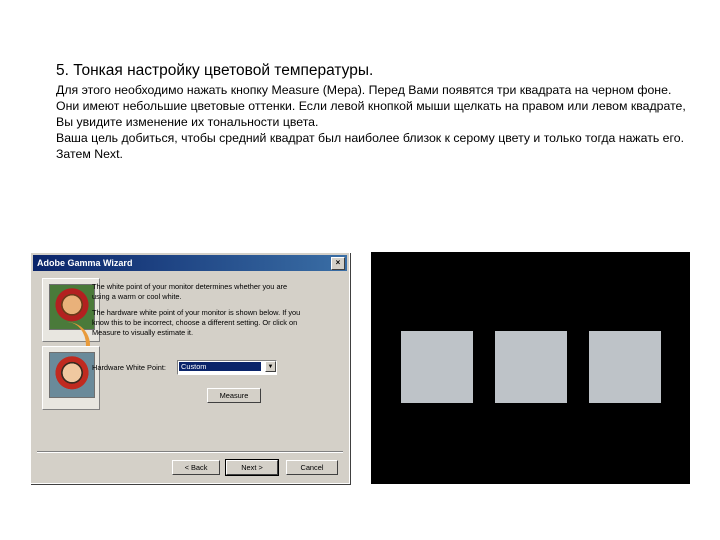 Image resolution: width=720 pixels, height=540 pixels. I want to click on right-swatch, so click(625, 367).